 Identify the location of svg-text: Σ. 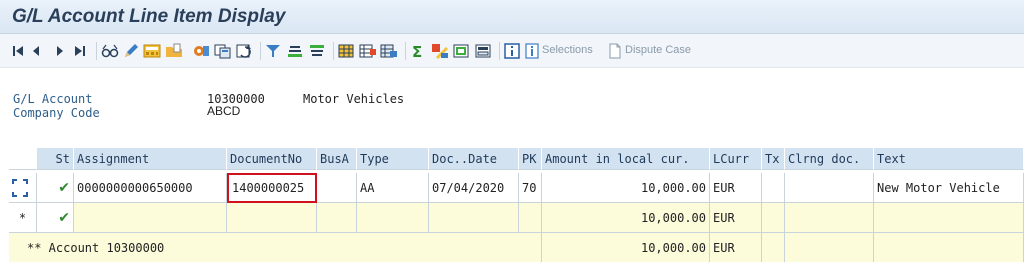
(417, 51).